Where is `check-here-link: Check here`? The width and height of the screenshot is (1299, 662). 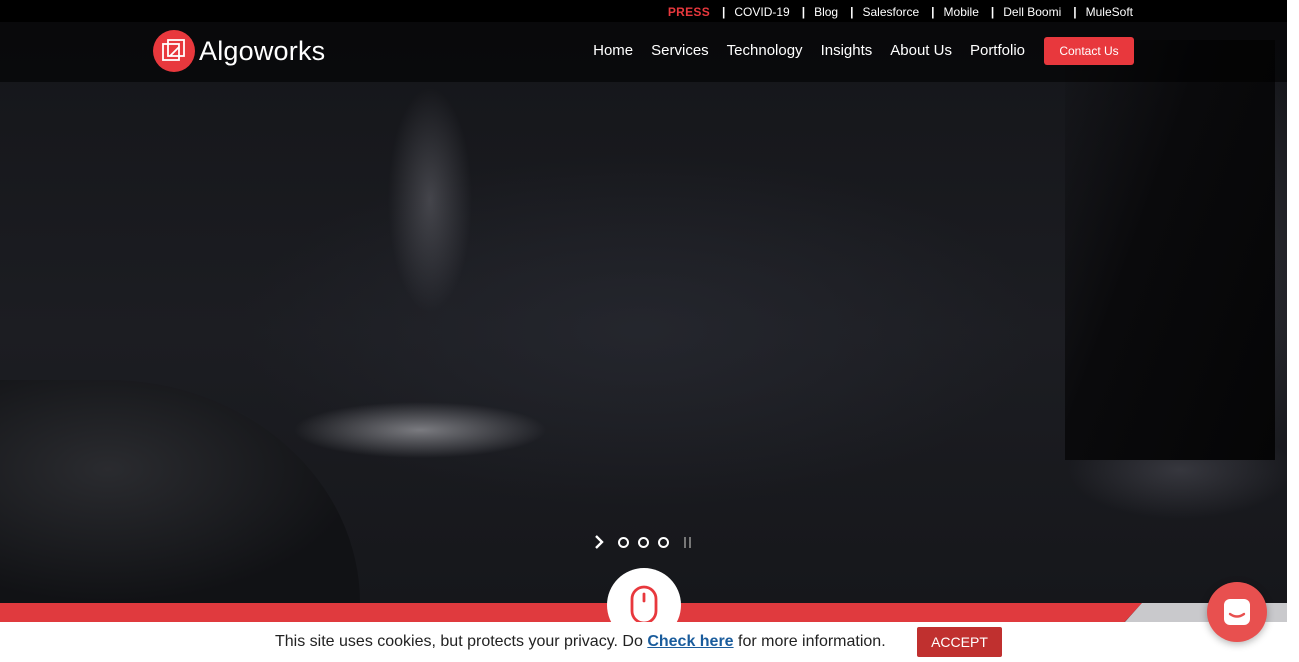 check-here-link: Check here is located at coordinates (690, 641).